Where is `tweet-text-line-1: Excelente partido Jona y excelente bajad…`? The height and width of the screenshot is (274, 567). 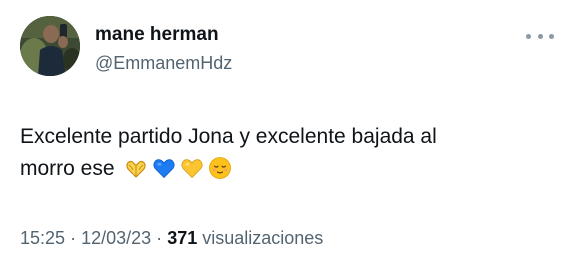
tweet-text-line-1: Excelente partido Jona y excelente bajad… is located at coordinates (228, 136).